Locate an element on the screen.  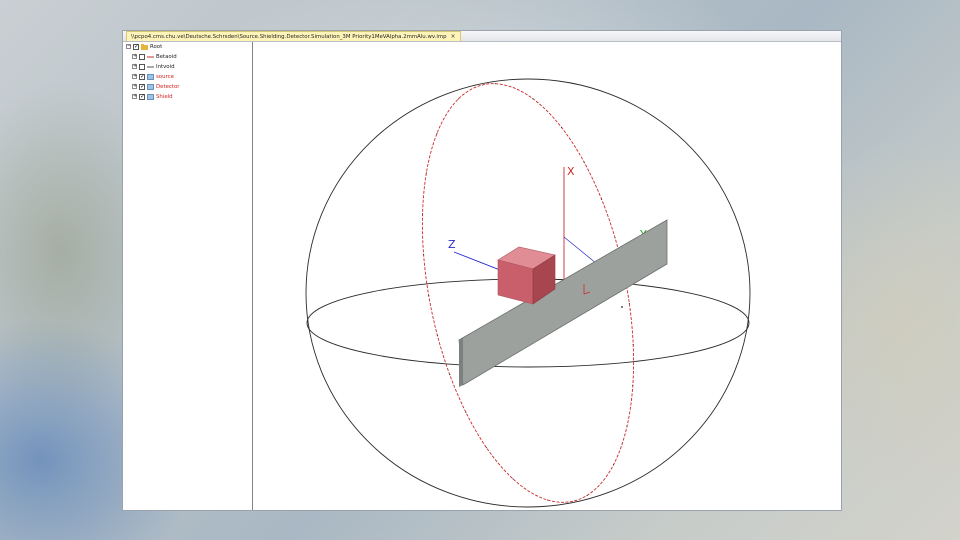
tree-node-label: Detector is located at coordinates (168, 86).